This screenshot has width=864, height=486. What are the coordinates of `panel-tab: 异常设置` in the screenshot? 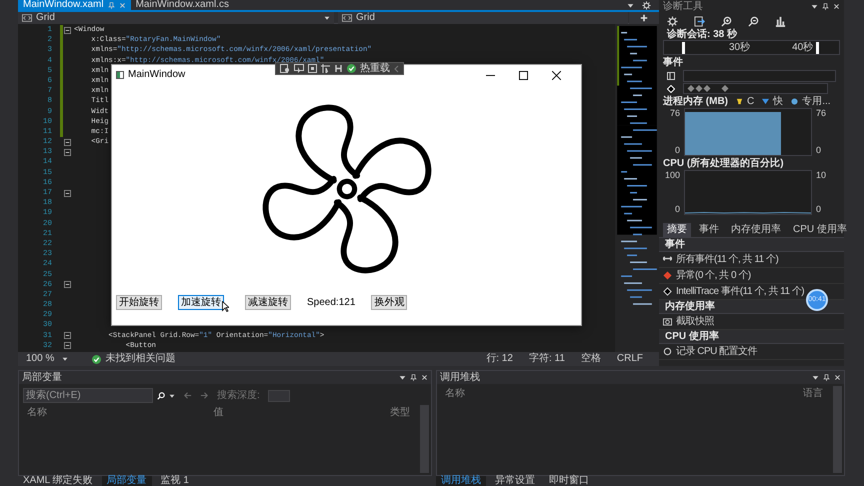 It's located at (515, 481).